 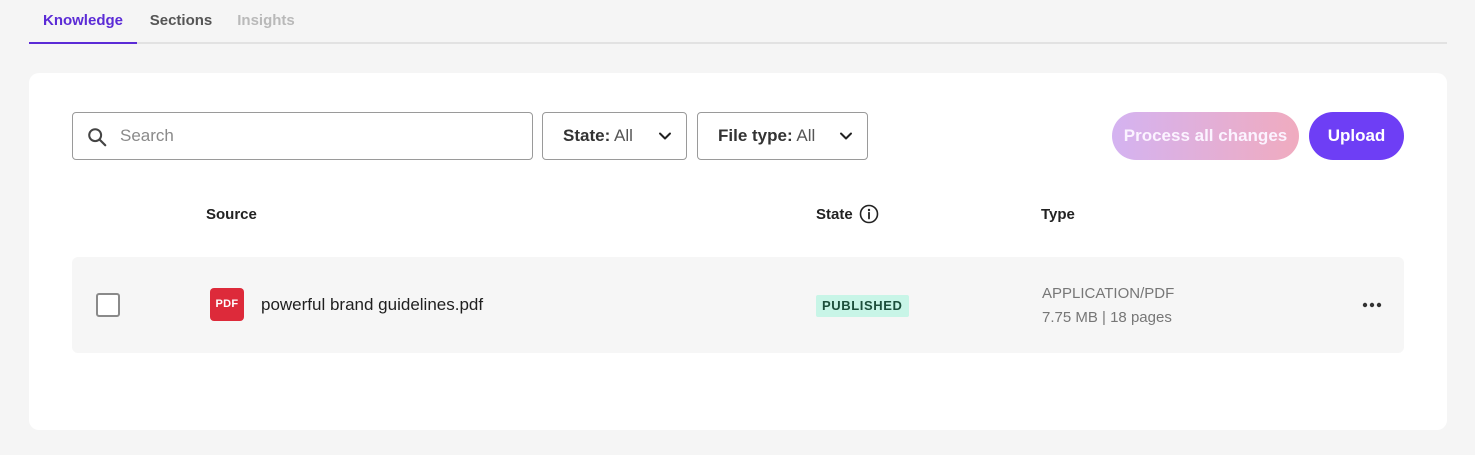 I want to click on more-options-icon, so click(x=1372, y=305).